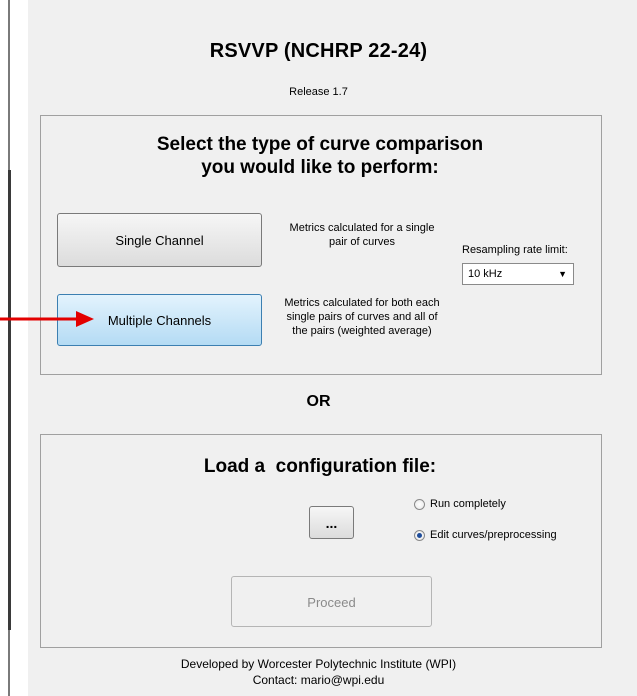 The image size is (637, 696). What do you see at coordinates (362, 242) in the screenshot?
I see `single-desc-line2: pair of curves` at bounding box center [362, 242].